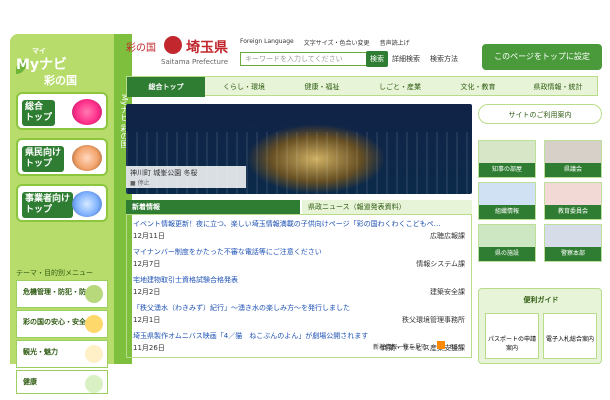 The width and height of the screenshot is (610, 400). Describe the element at coordinates (558, 87) in the screenshot. I see `nav-item-policy-stats: 県政情報・統計` at that location.